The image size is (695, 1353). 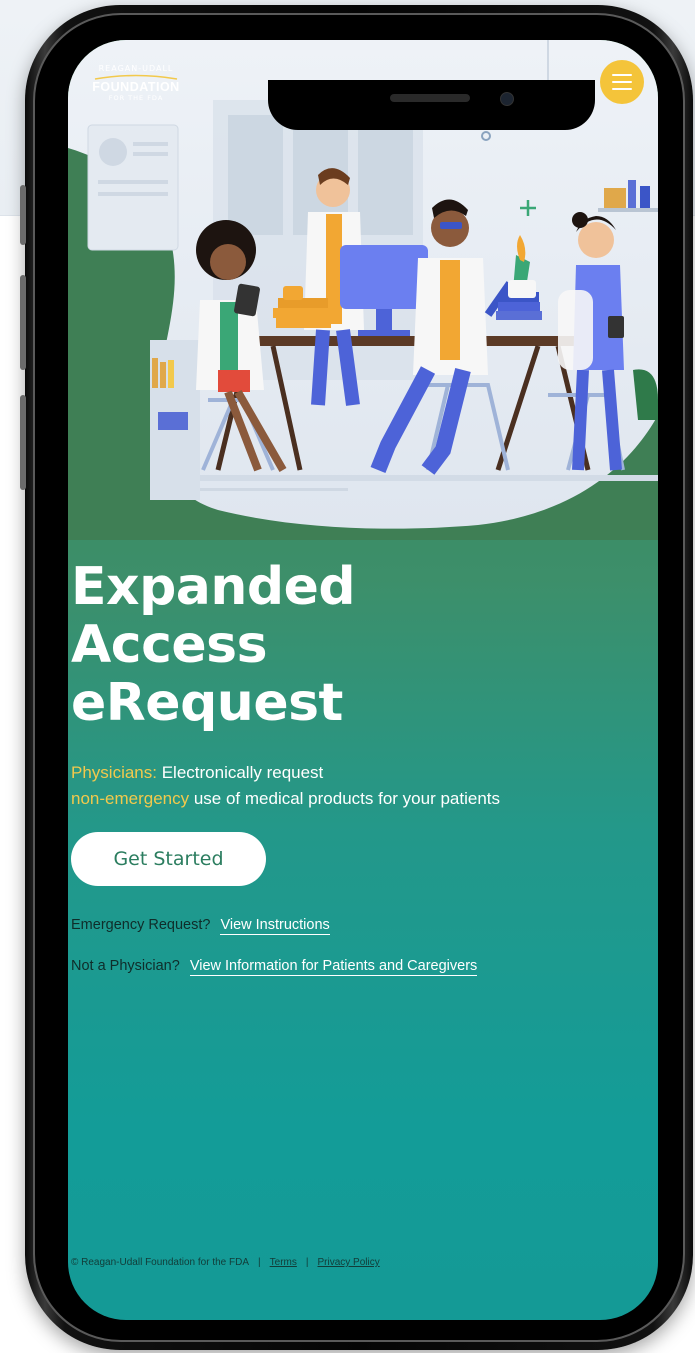 I want to click on foundation-logo: REAGAN-UDALL FOUNDATION FOR THE FDA, so click(x=136, y=83).